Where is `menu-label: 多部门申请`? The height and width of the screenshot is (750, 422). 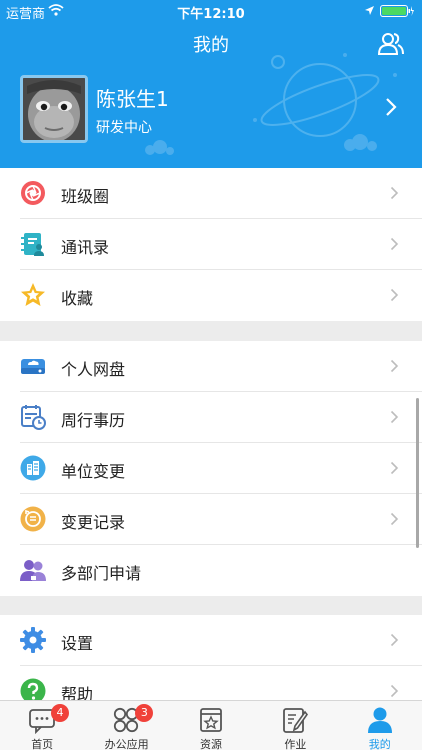 menu-label: 多部门申请 is located at coordinates (101, 573).